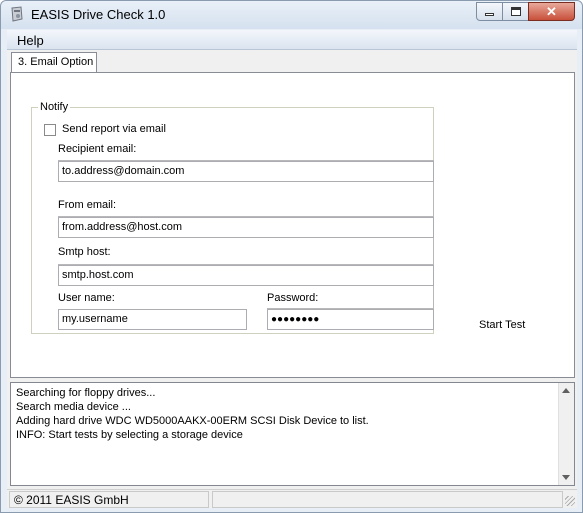 Image resolution: width=583 pixels, height=513 pixels. What do you see at coordinates (293, 298) in the screenshot?
I see `password-label: Password:` at bounding box center [293, 298].